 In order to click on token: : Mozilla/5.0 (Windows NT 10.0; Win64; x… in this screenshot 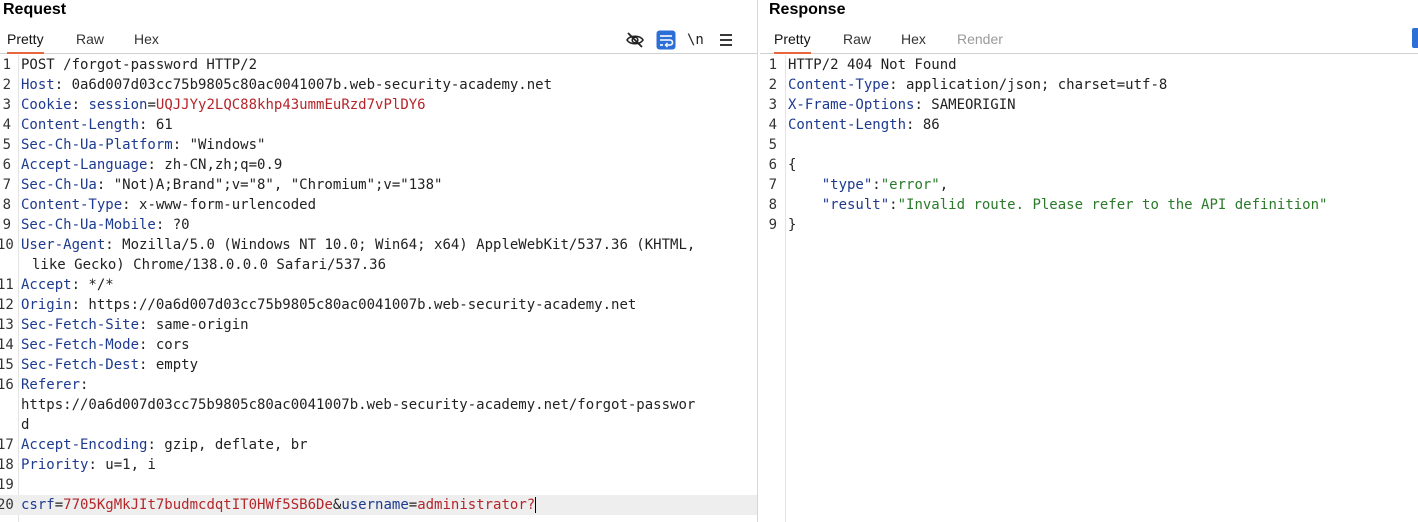, I will do `click(400, 245)`.